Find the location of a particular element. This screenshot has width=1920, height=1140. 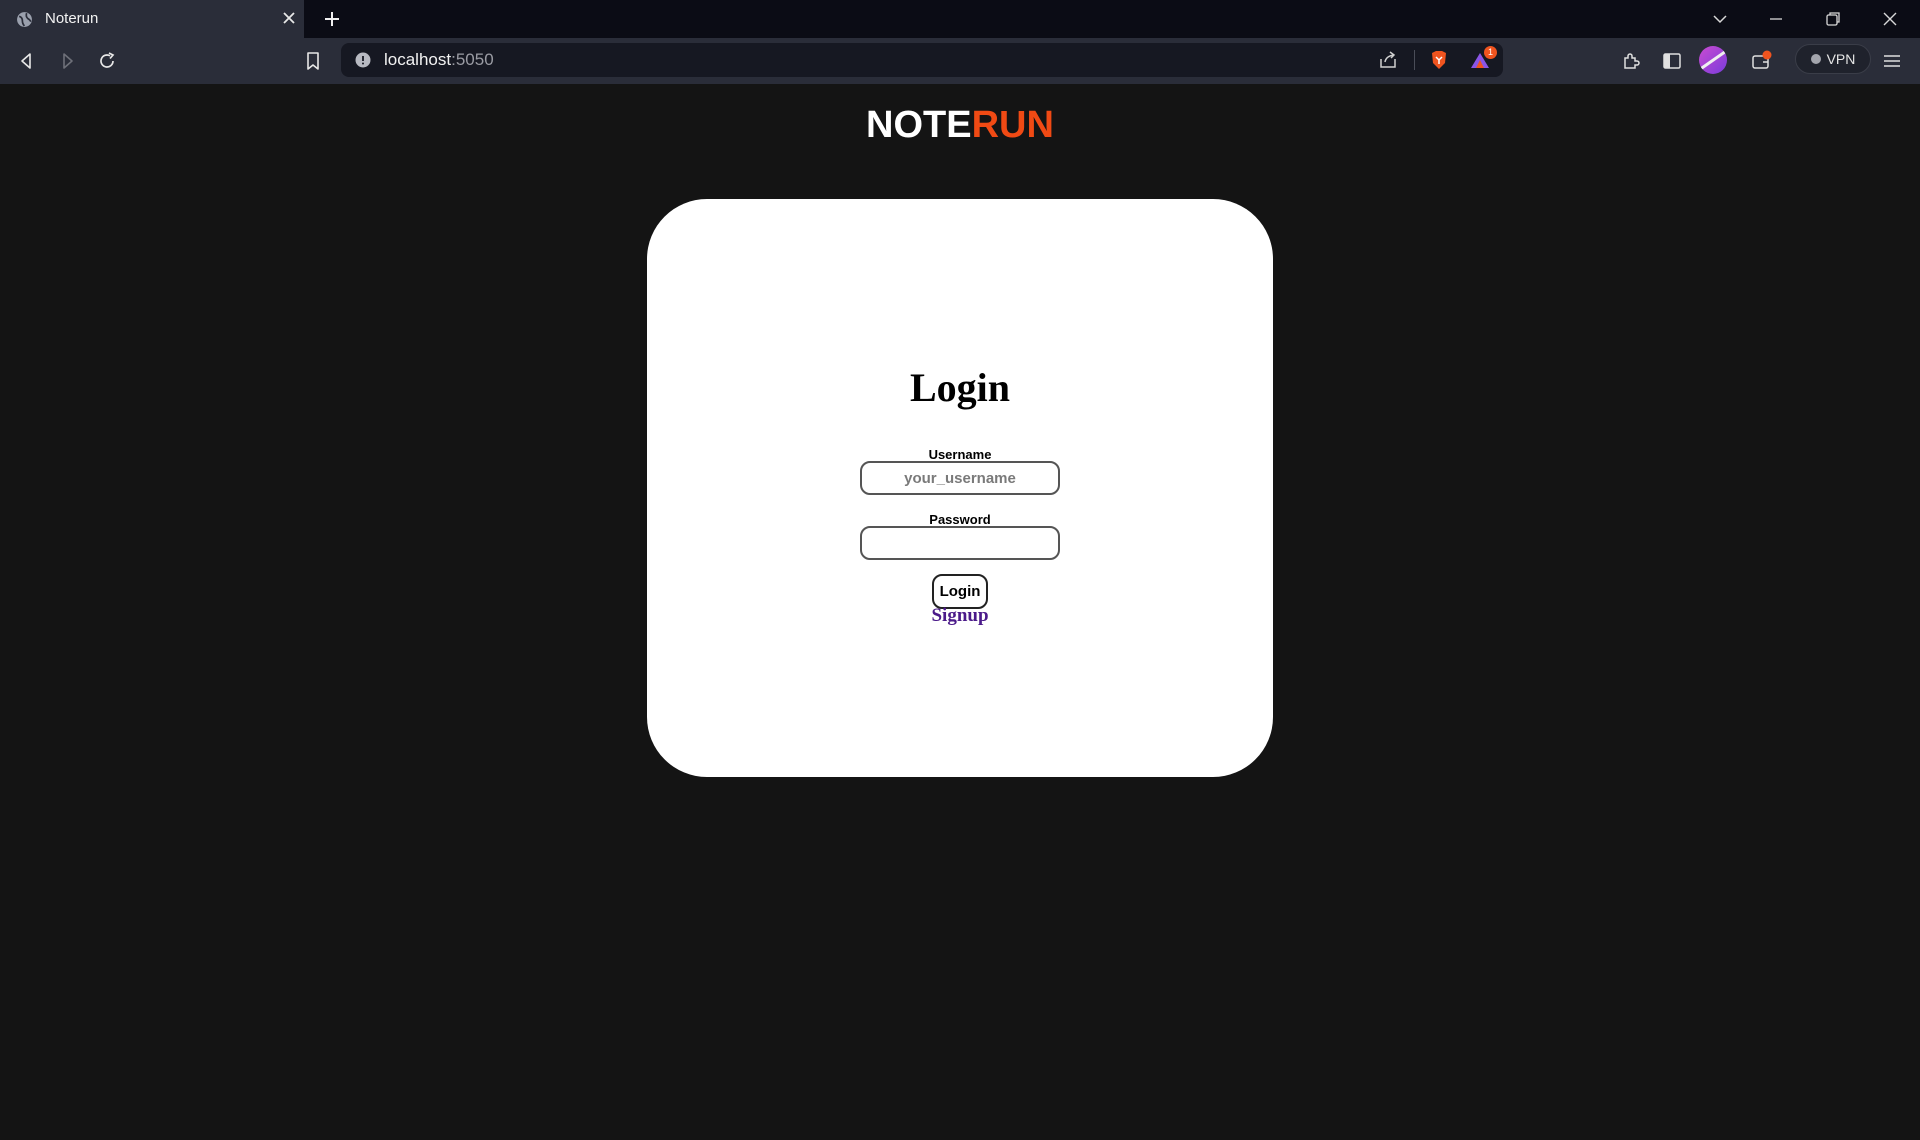

notification-count: 1 is located at coordinates (1490, 52).